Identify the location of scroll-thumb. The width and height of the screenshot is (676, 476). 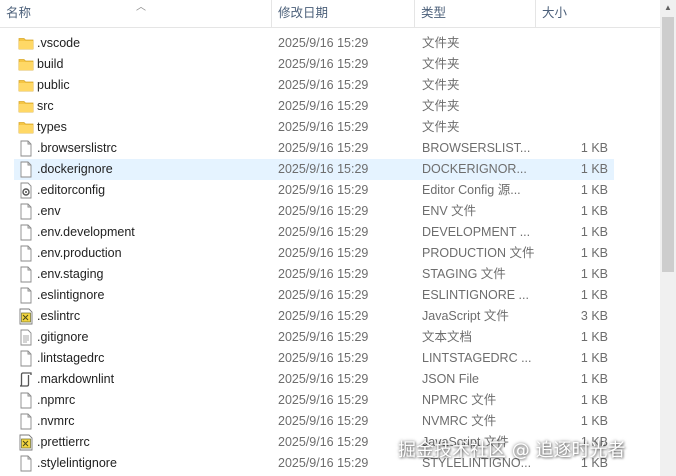
(668, 144).